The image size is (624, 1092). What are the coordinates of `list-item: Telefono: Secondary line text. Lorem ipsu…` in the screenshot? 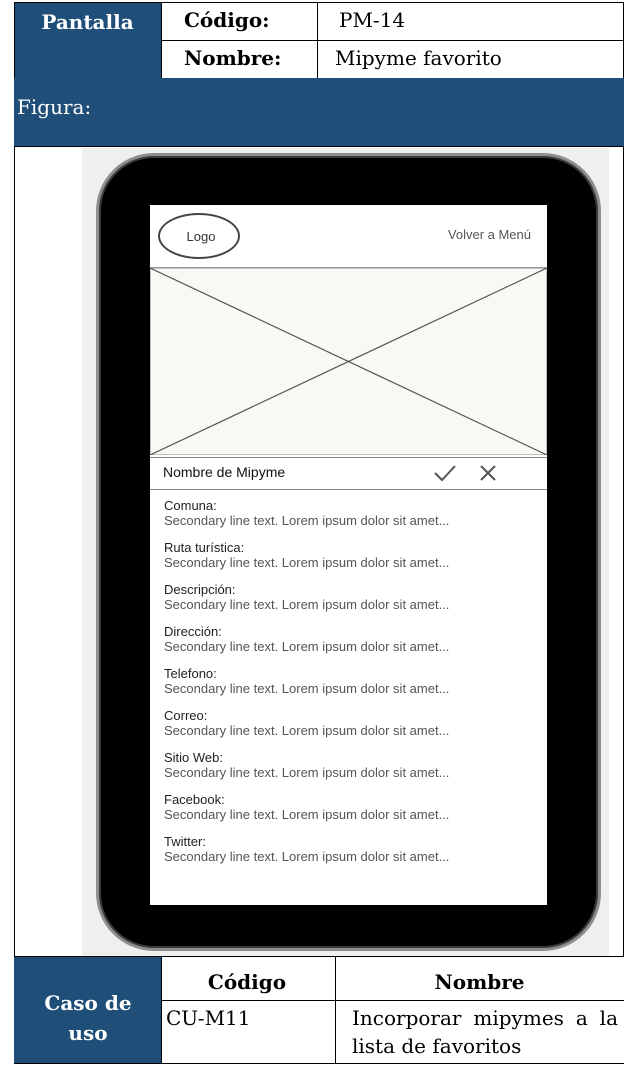 It's located at (307, 681).